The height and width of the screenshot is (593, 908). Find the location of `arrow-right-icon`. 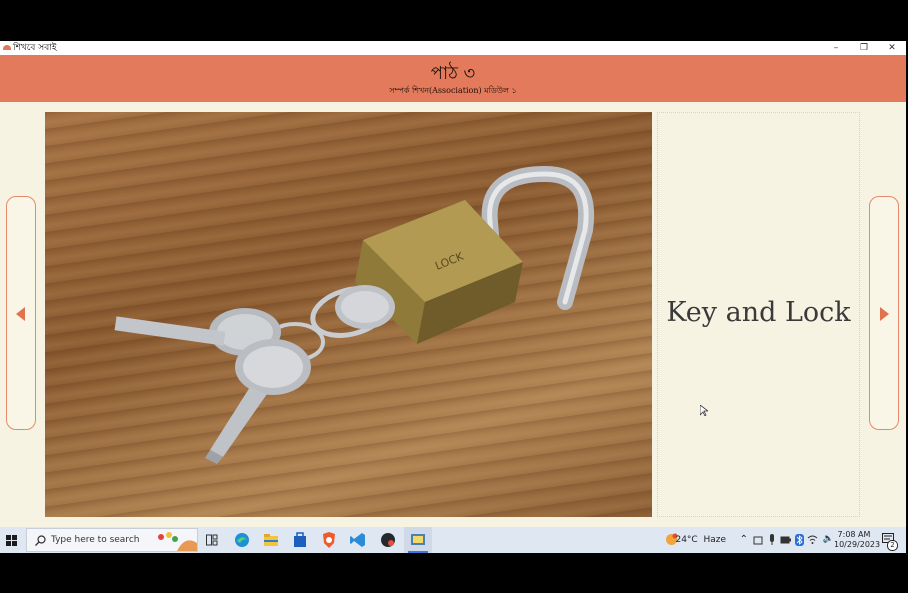

arrow-right-icon is located at coordinates (884, 314).